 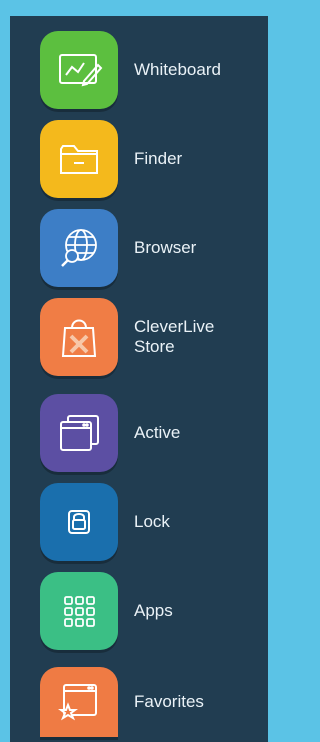 I want to click on lock-icon, so click(x=79, y=522).